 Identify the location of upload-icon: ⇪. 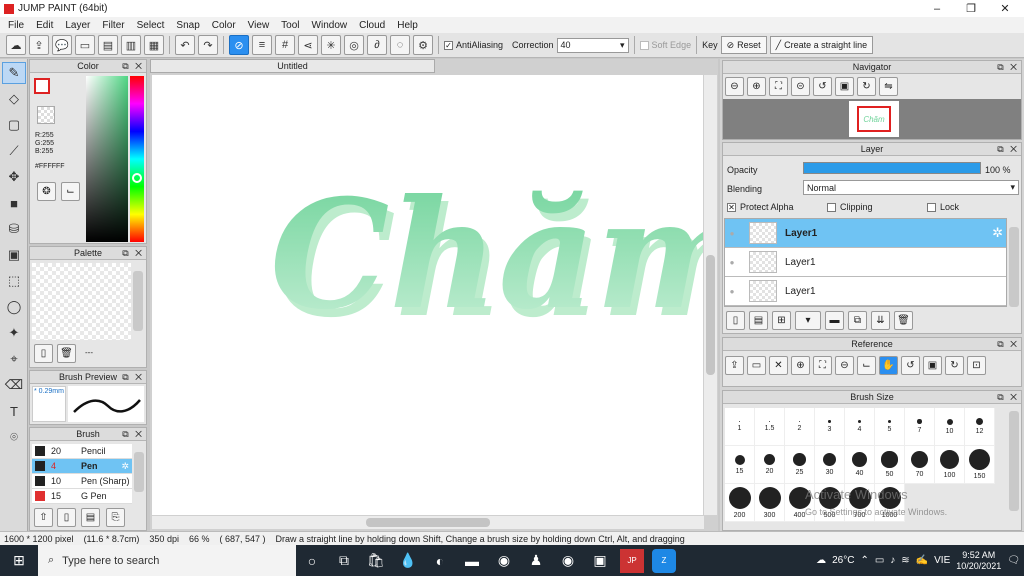
(39, 45).